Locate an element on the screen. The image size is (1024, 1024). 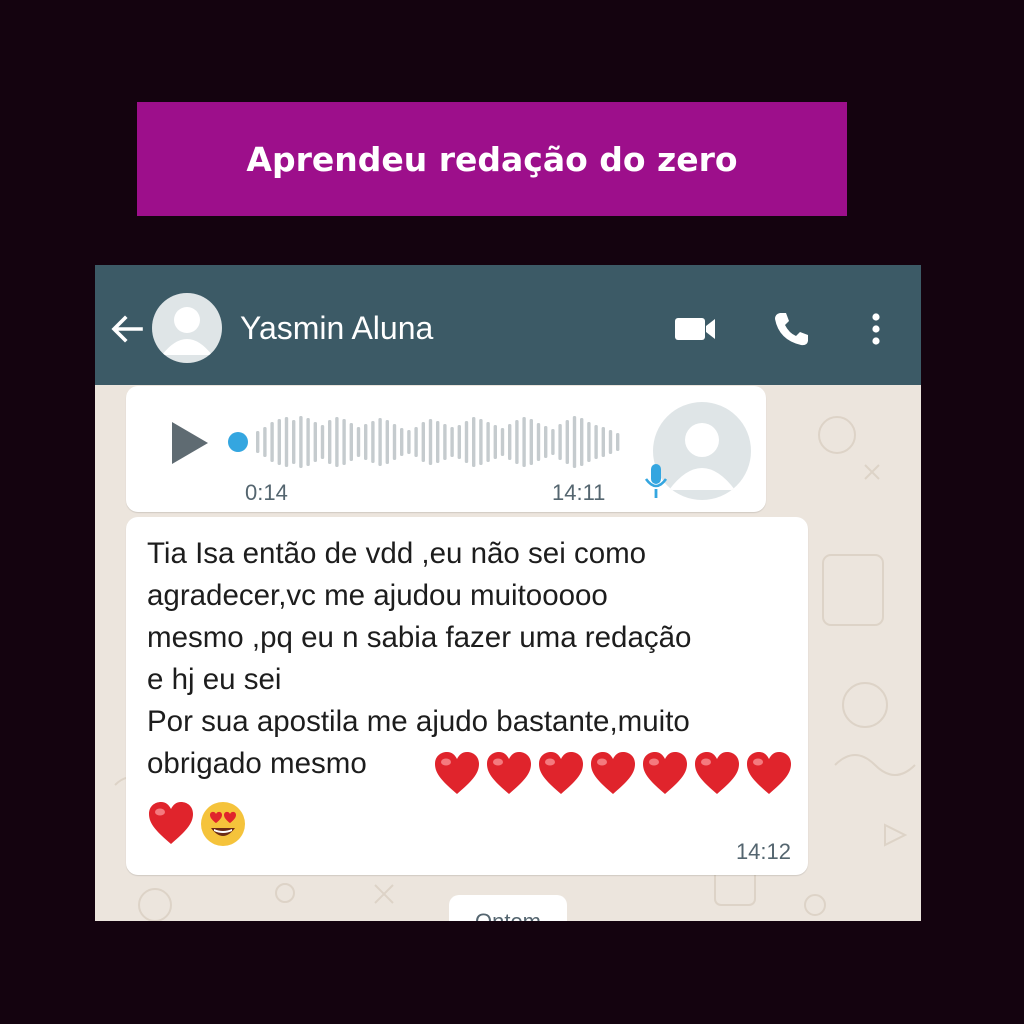
headline-text: Aprendeu redação do zero is located at coordinates (492, 159).